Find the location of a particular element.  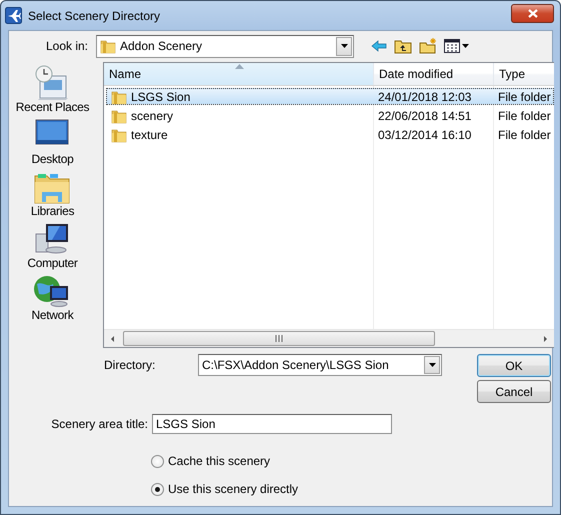

left-arrow-icon is located at coordinates (112, 339).